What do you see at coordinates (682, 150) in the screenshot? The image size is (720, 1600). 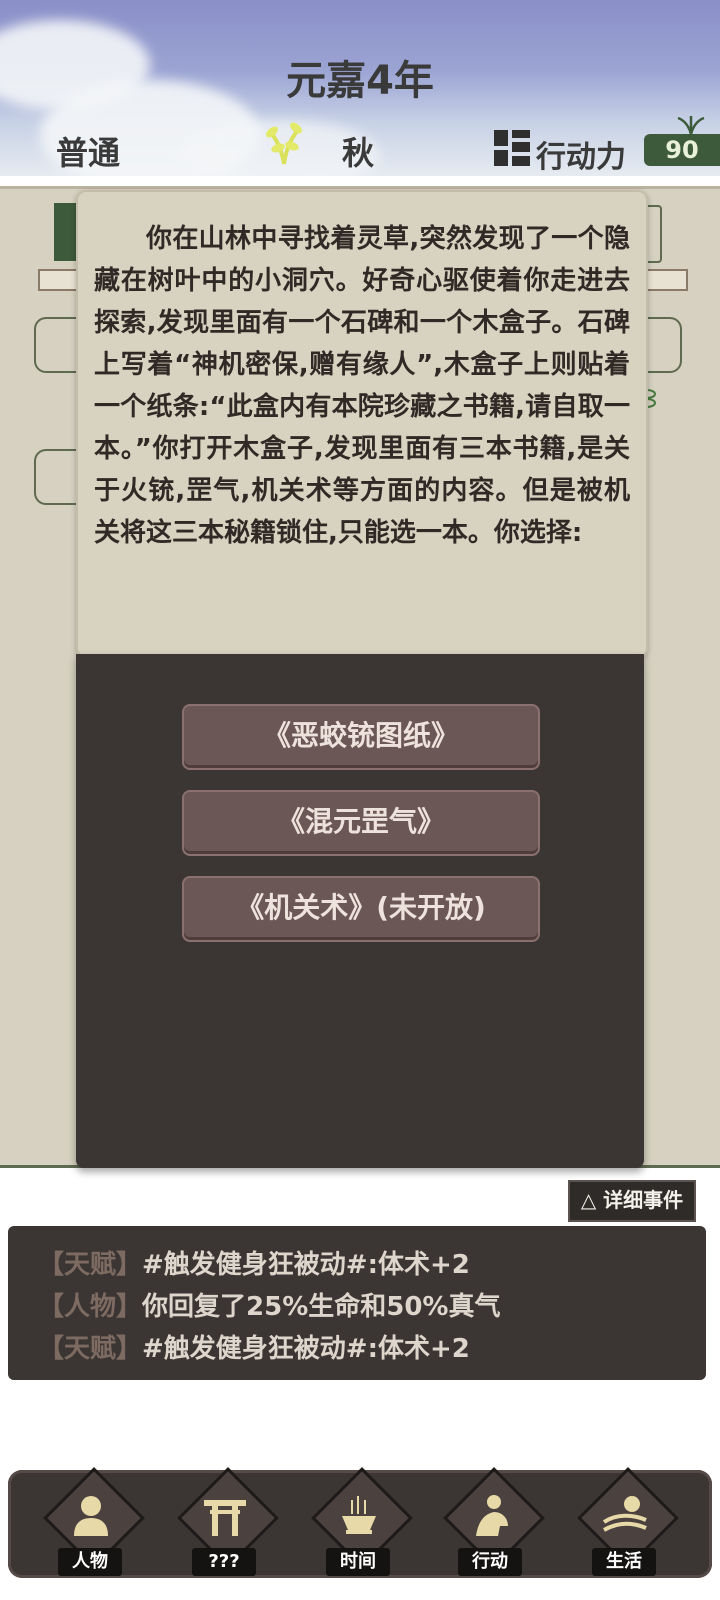 I see `action-power-value: 90` at bounding box center [682, 150].